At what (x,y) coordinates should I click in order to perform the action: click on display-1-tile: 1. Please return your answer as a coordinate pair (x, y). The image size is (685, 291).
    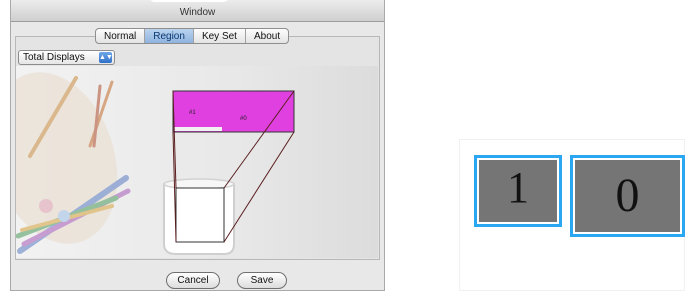
    Looking at the image, I should click on (518, 191).